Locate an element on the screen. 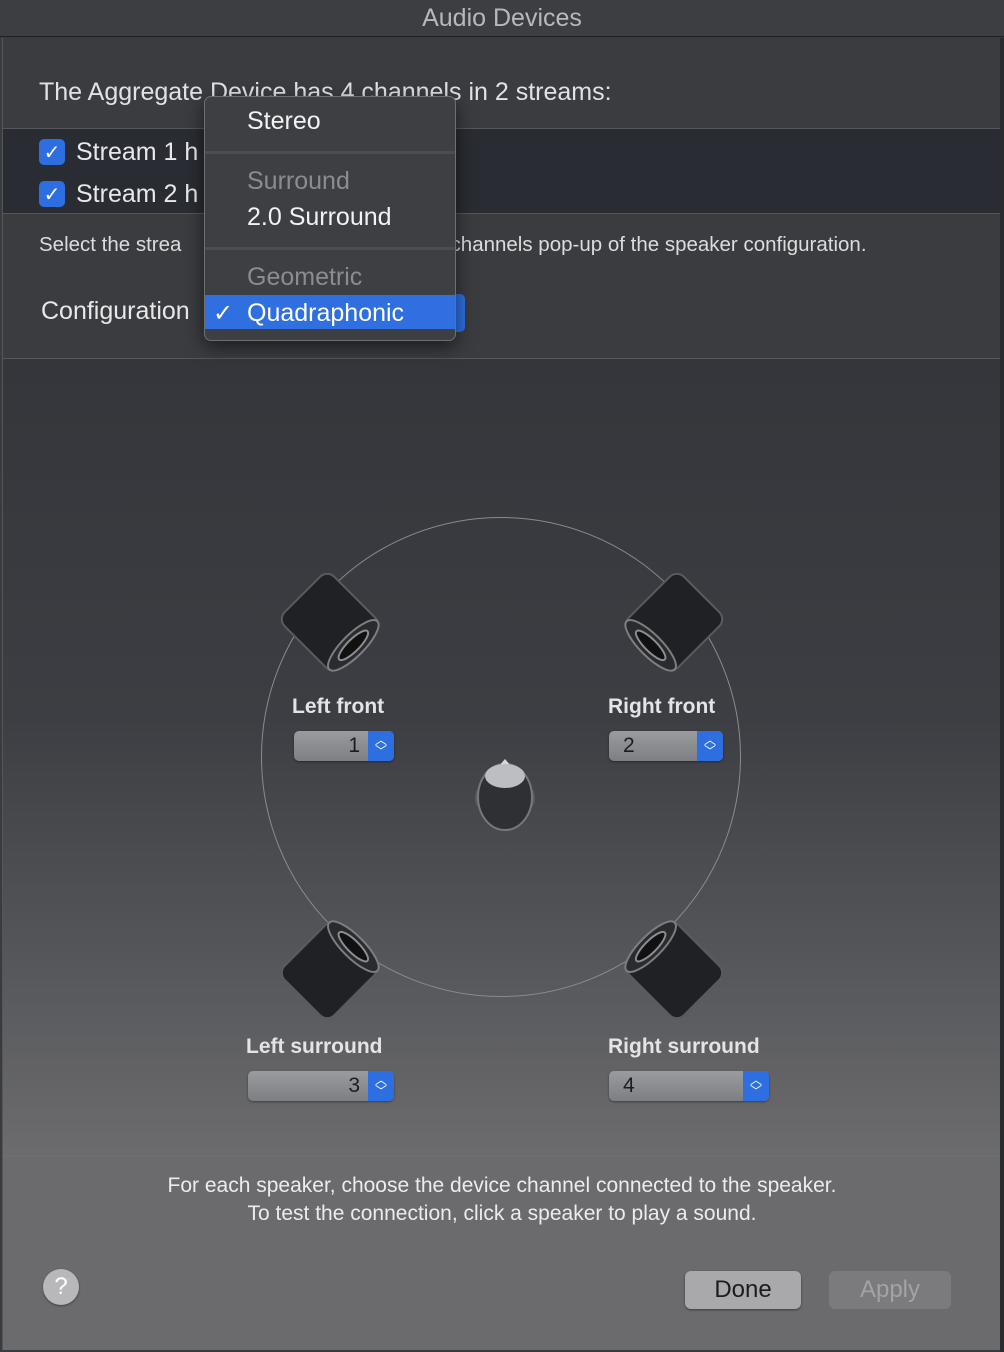 The width and height of the screenshot is (1004, 1352). right-surround-channel-value: 4 is located at coordinates (629, 1085).